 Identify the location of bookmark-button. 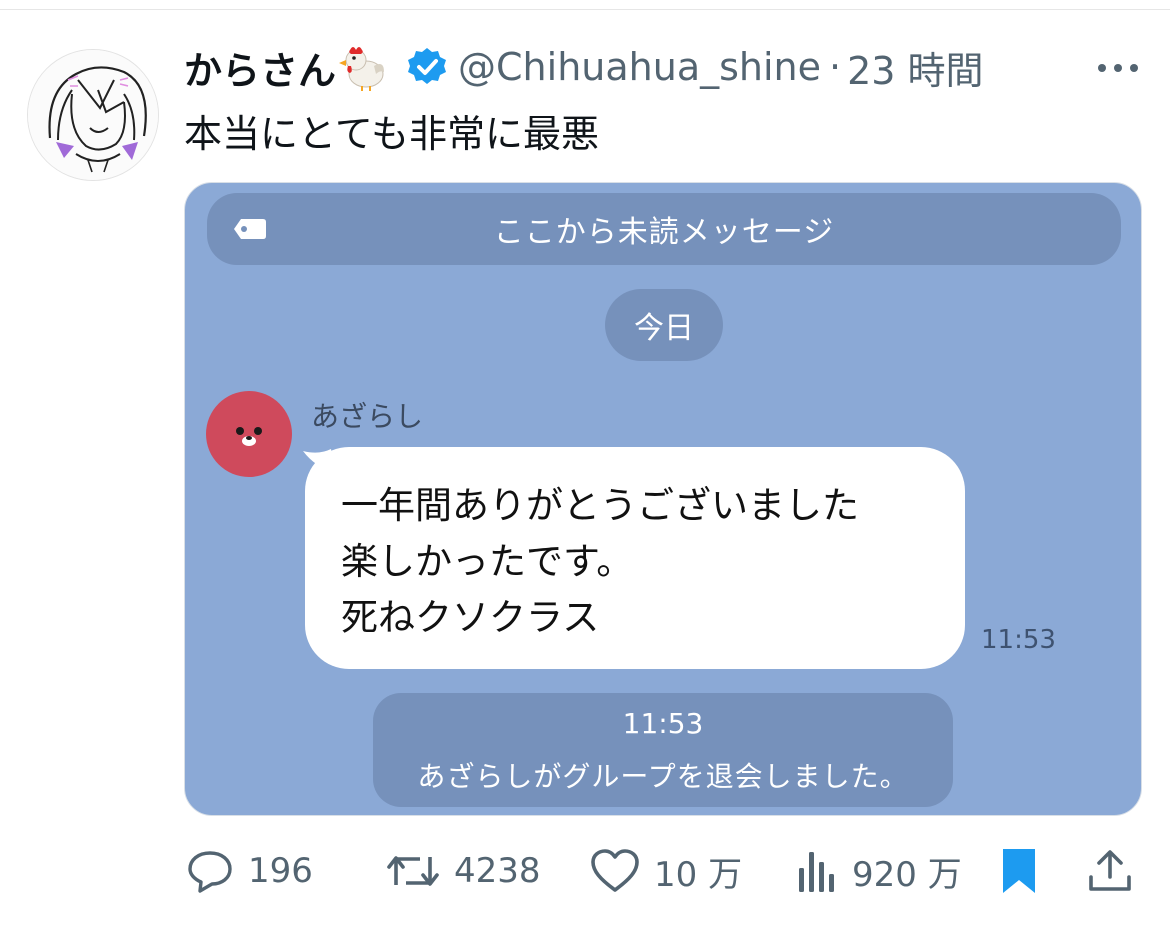
(1019, 871).